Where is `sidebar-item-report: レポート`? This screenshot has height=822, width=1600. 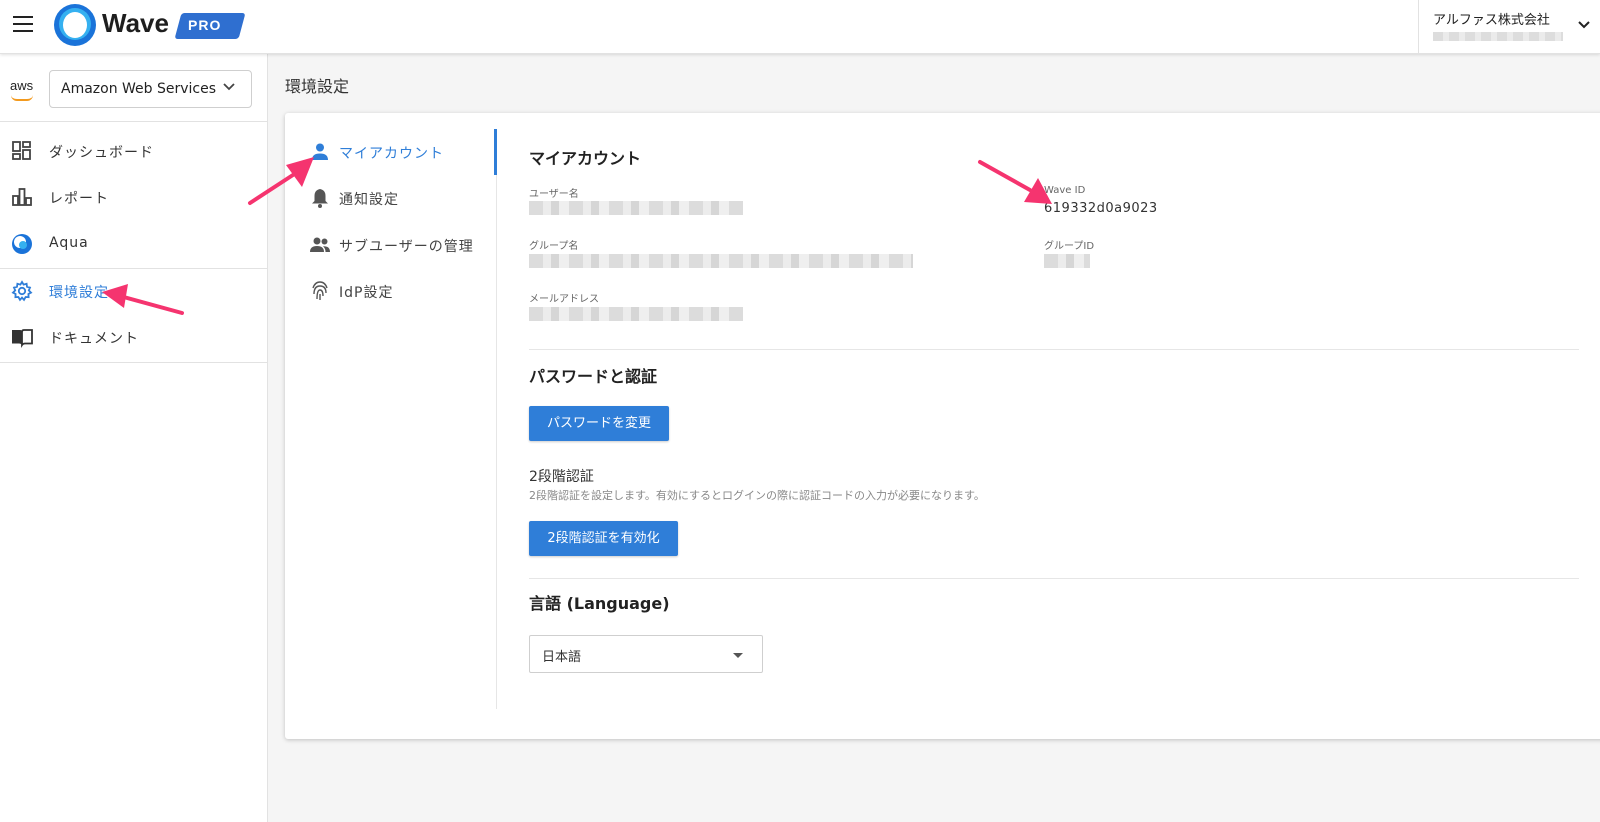
sidebar-item-report: レポート is located at coordinates (134, 197).